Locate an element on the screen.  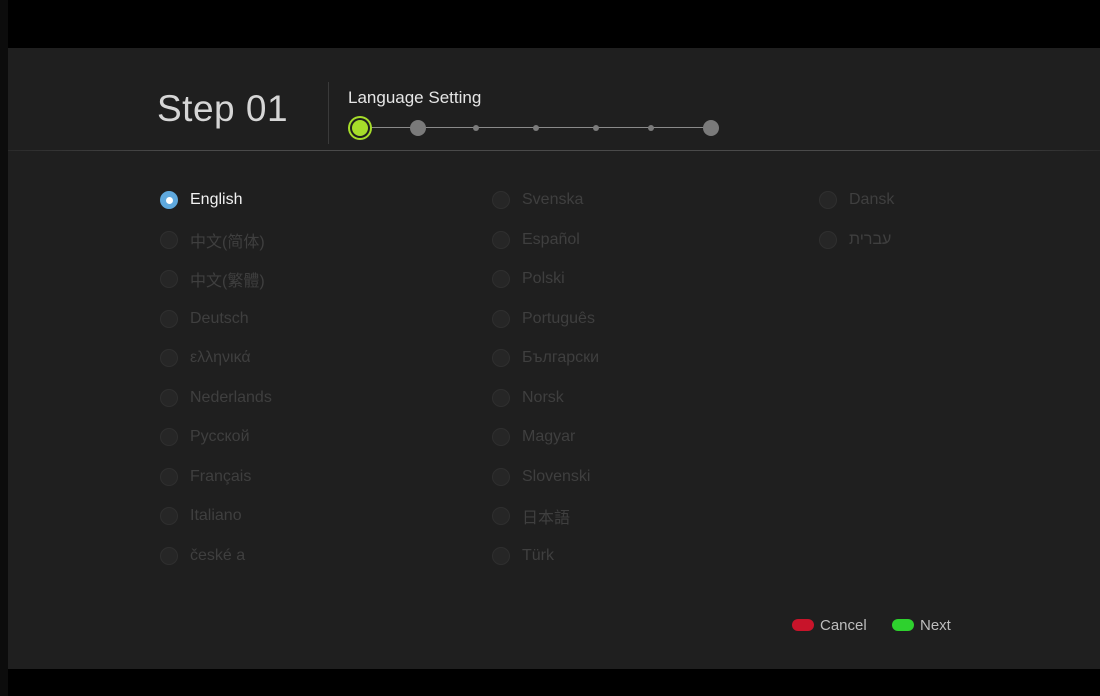
language-option: Deutsch is located at coordinates (204, 319).